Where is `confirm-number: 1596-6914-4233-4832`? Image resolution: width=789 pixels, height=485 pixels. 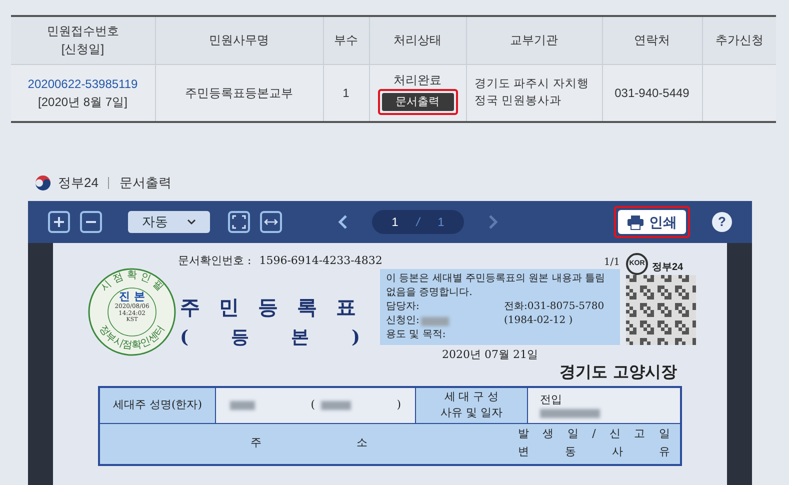
confirm-number: 1596-6914-4233-4832 is located at coordinates (320, 261).